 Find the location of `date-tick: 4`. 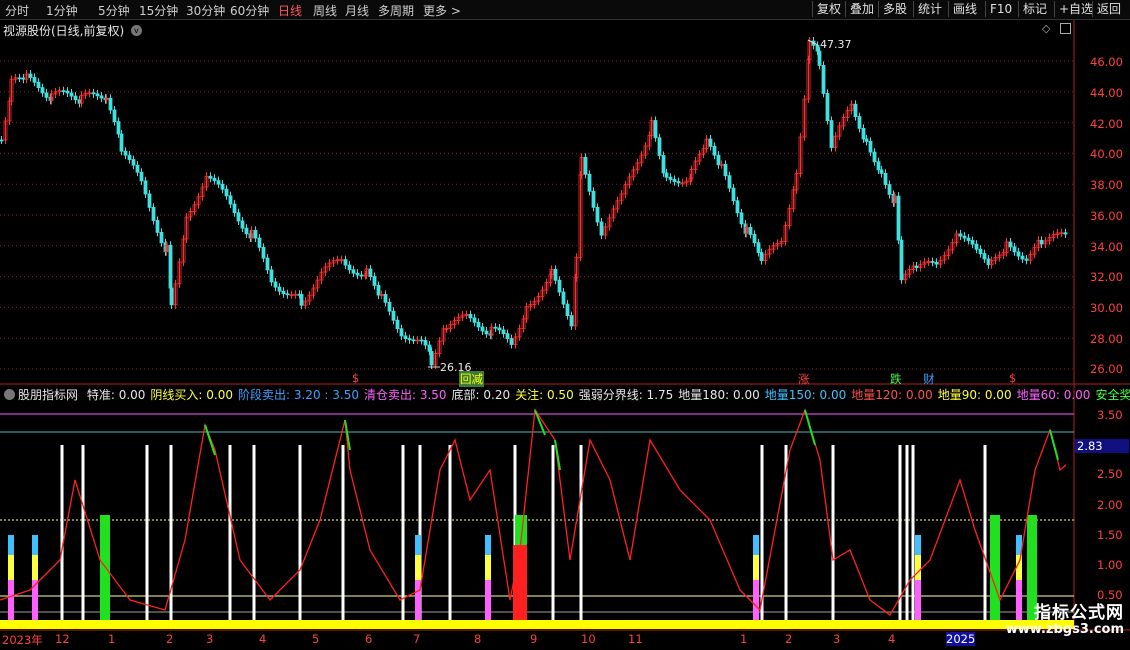

date-tick: 4 is located at coordinates (892, 639).